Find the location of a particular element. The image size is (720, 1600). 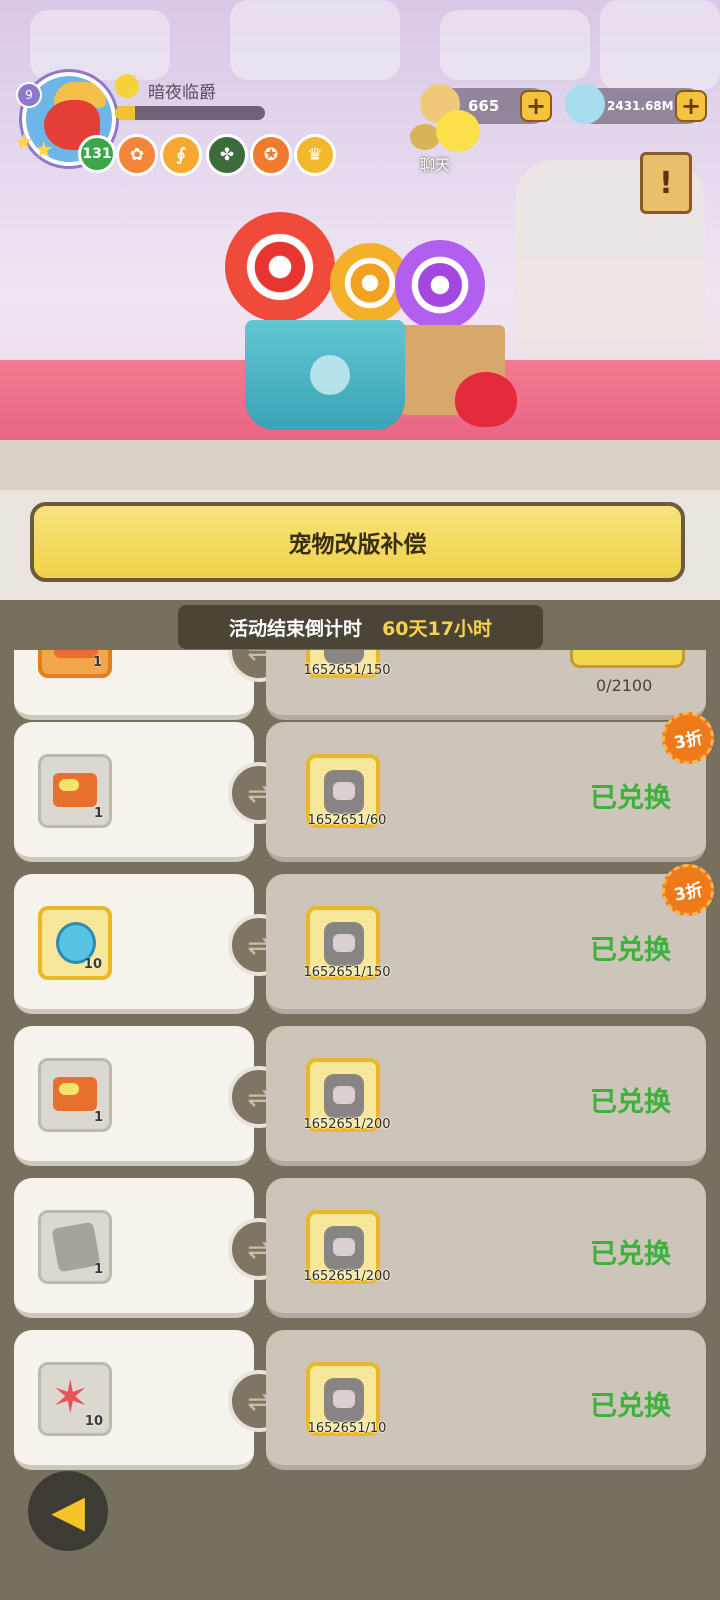

skill-badge-2: ∮ is located at coordinates (181, 155).